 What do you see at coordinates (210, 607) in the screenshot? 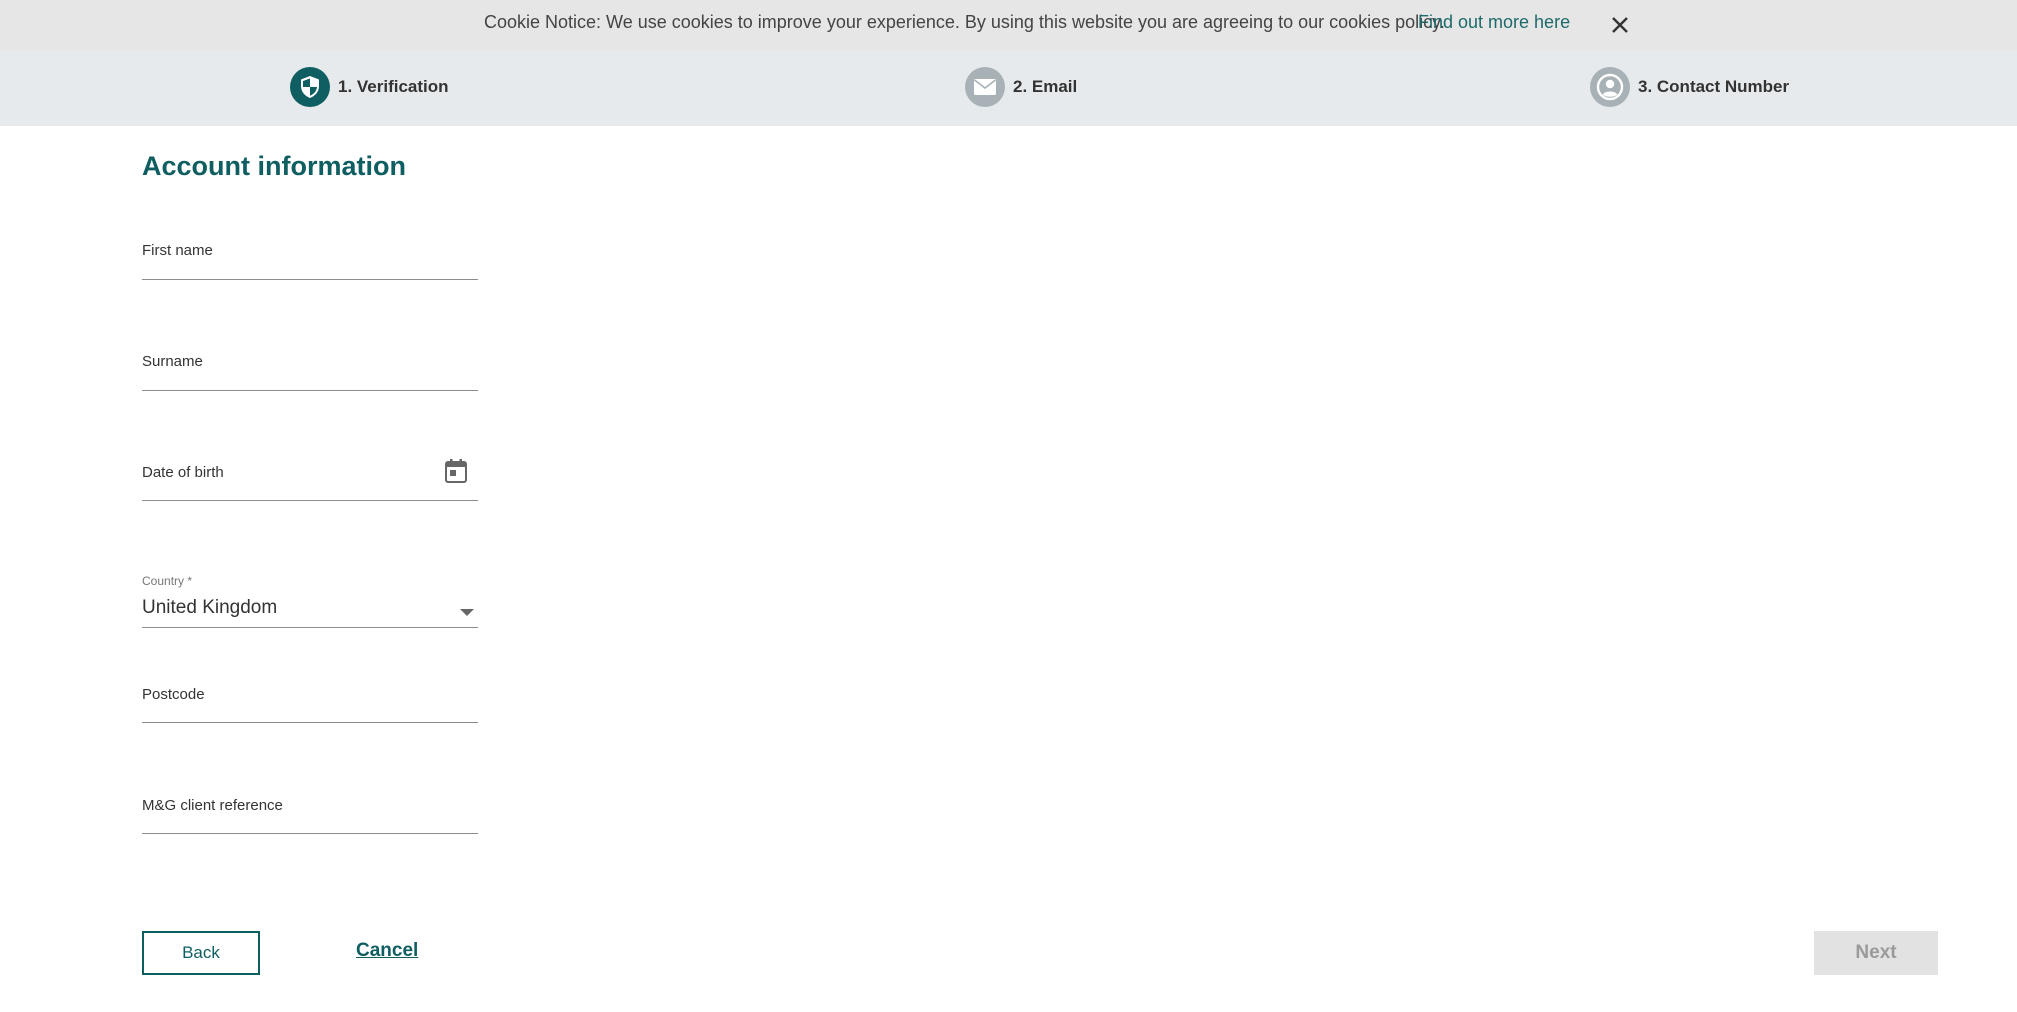
I see `country-value: United Kingdom` at bounding box center [210, 607].